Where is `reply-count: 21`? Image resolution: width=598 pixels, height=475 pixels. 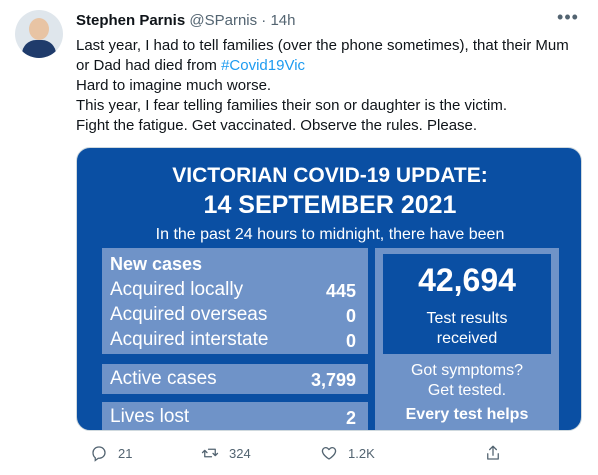
reply-count: 21 is located at coordinates (125, 453).